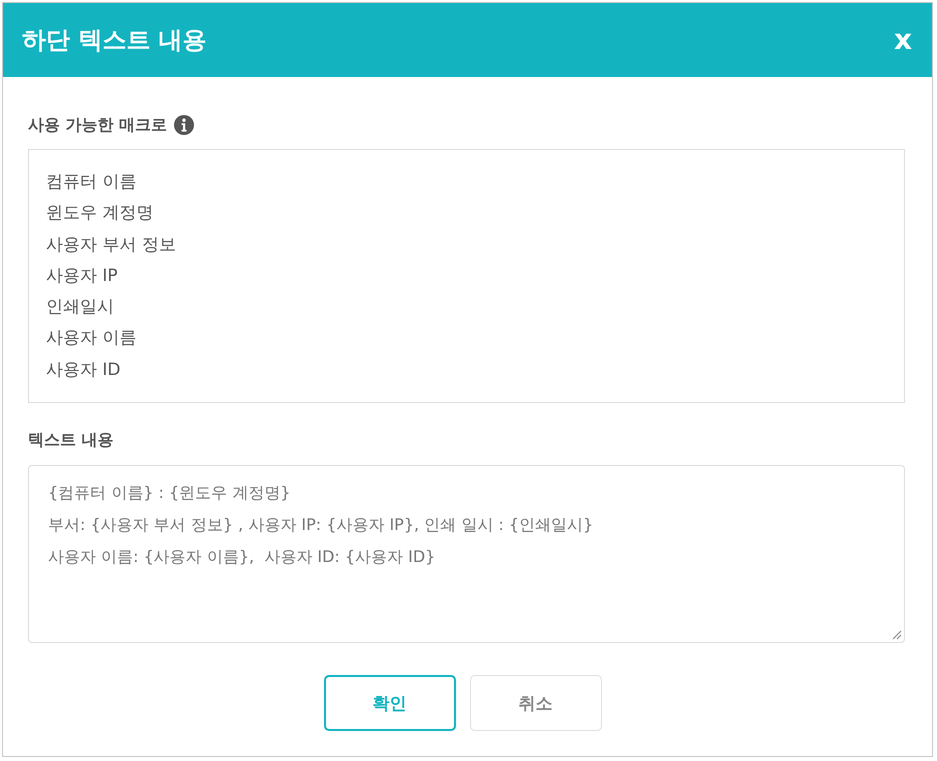  Describe the element at coordinates (98, 125) in the screenshot. I see `macros-label: 사용 가능한 매크로` at that location.